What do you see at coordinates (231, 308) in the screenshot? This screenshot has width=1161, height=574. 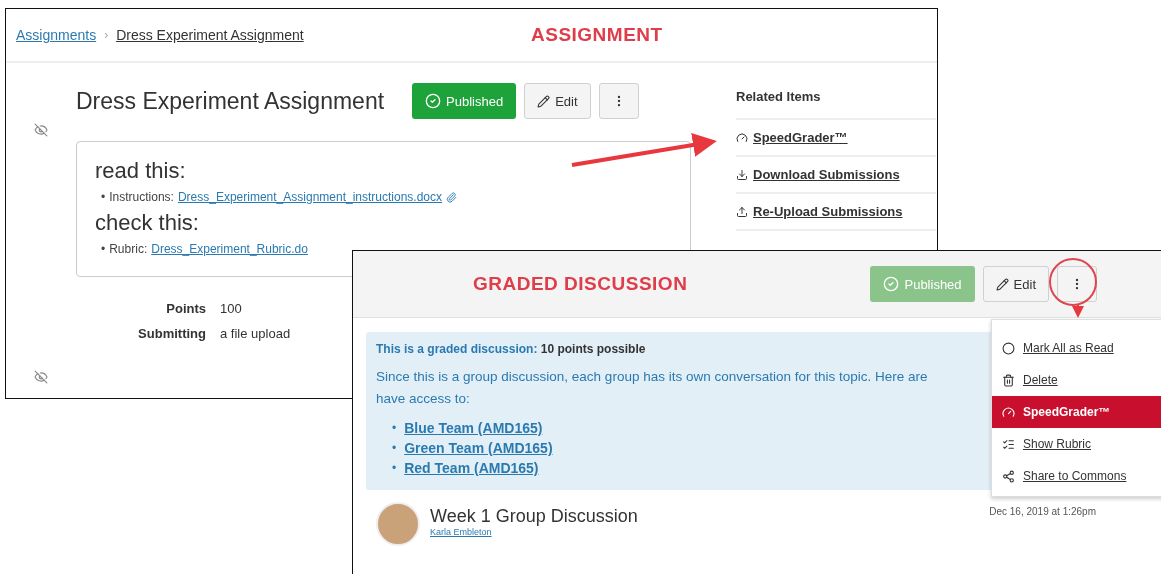 I see `detail-value: 100` at bounding box center [231, 308].